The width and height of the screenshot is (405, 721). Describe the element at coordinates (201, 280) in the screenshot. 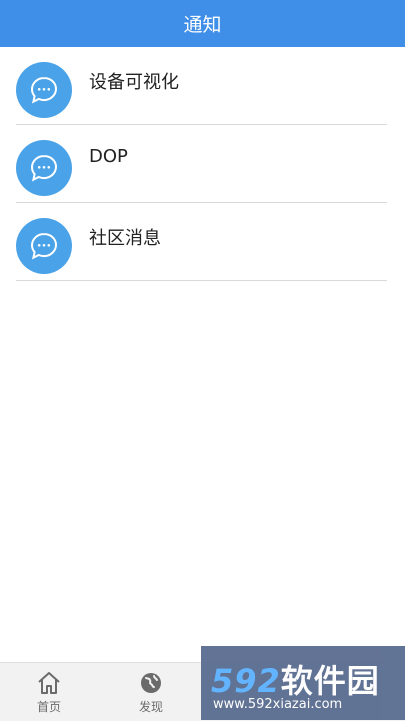

I see `divider` at that location.